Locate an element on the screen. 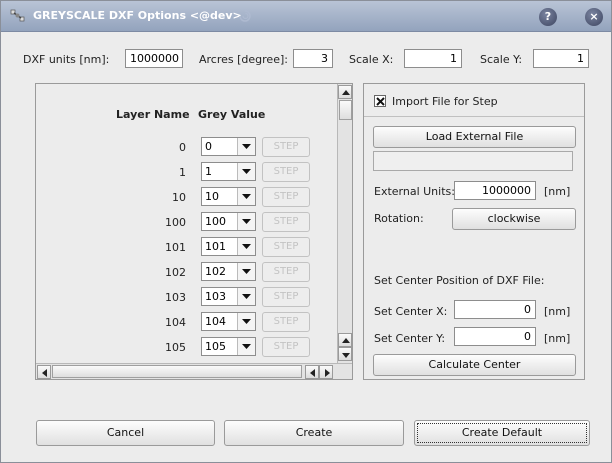 The width and height of the screenshot is (612, 463). scroll-up-bottom-button is located at coordinates (345, 340).